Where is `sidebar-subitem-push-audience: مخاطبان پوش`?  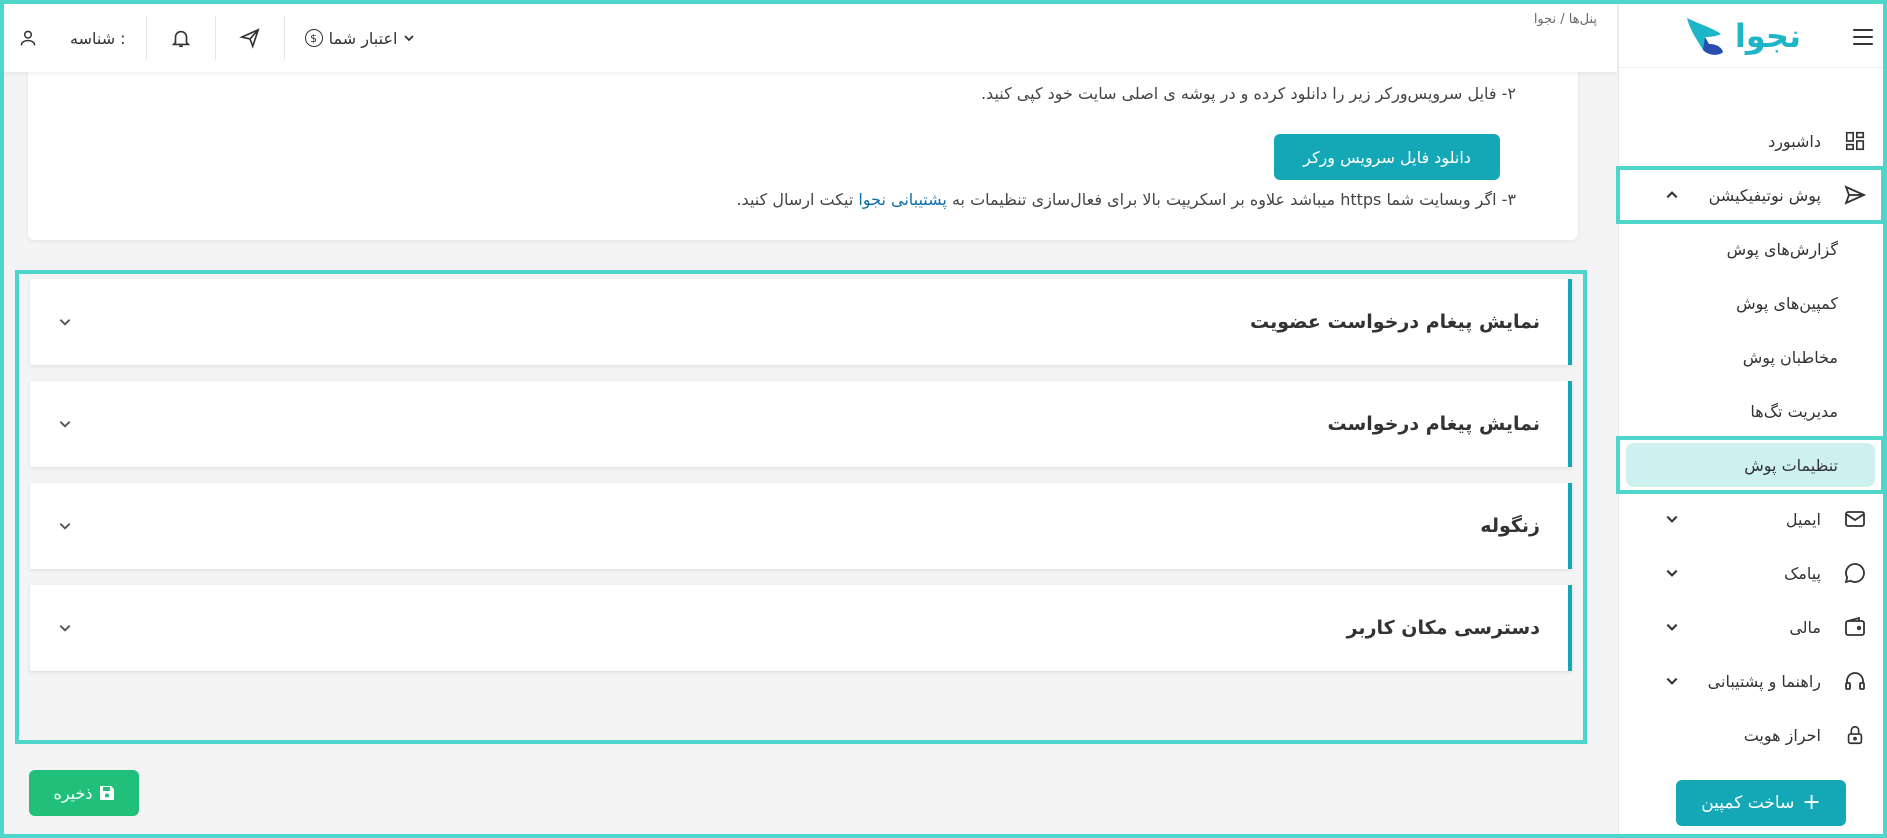 sidebar-subitem-push-audience: مخاطبان پوش is located at coordinates (1750, 357).